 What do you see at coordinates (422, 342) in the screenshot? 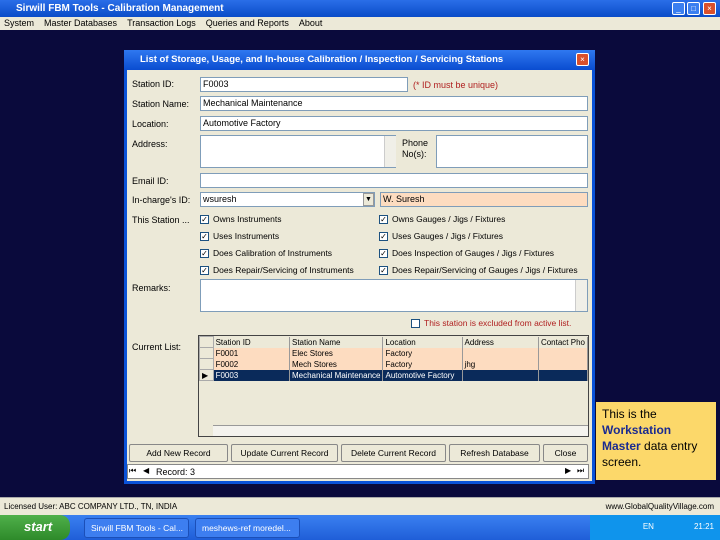
I see `column-header: Location` at bounding box center [422, 342].